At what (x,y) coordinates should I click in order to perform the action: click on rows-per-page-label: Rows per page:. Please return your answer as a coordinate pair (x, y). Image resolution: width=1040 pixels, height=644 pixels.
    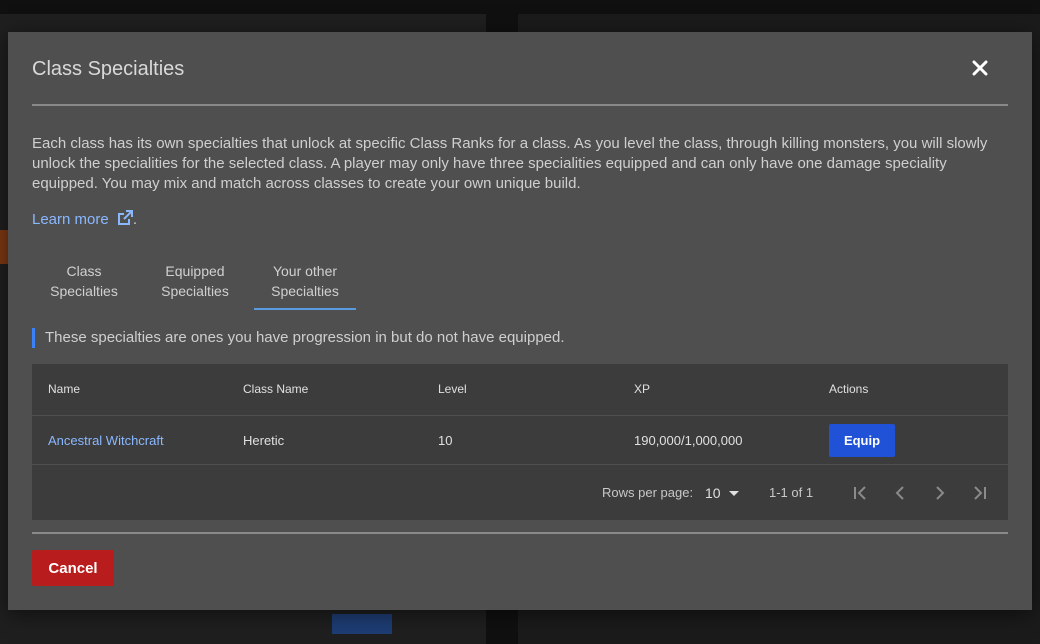
    Looking at the image, I should click on (648, 492).